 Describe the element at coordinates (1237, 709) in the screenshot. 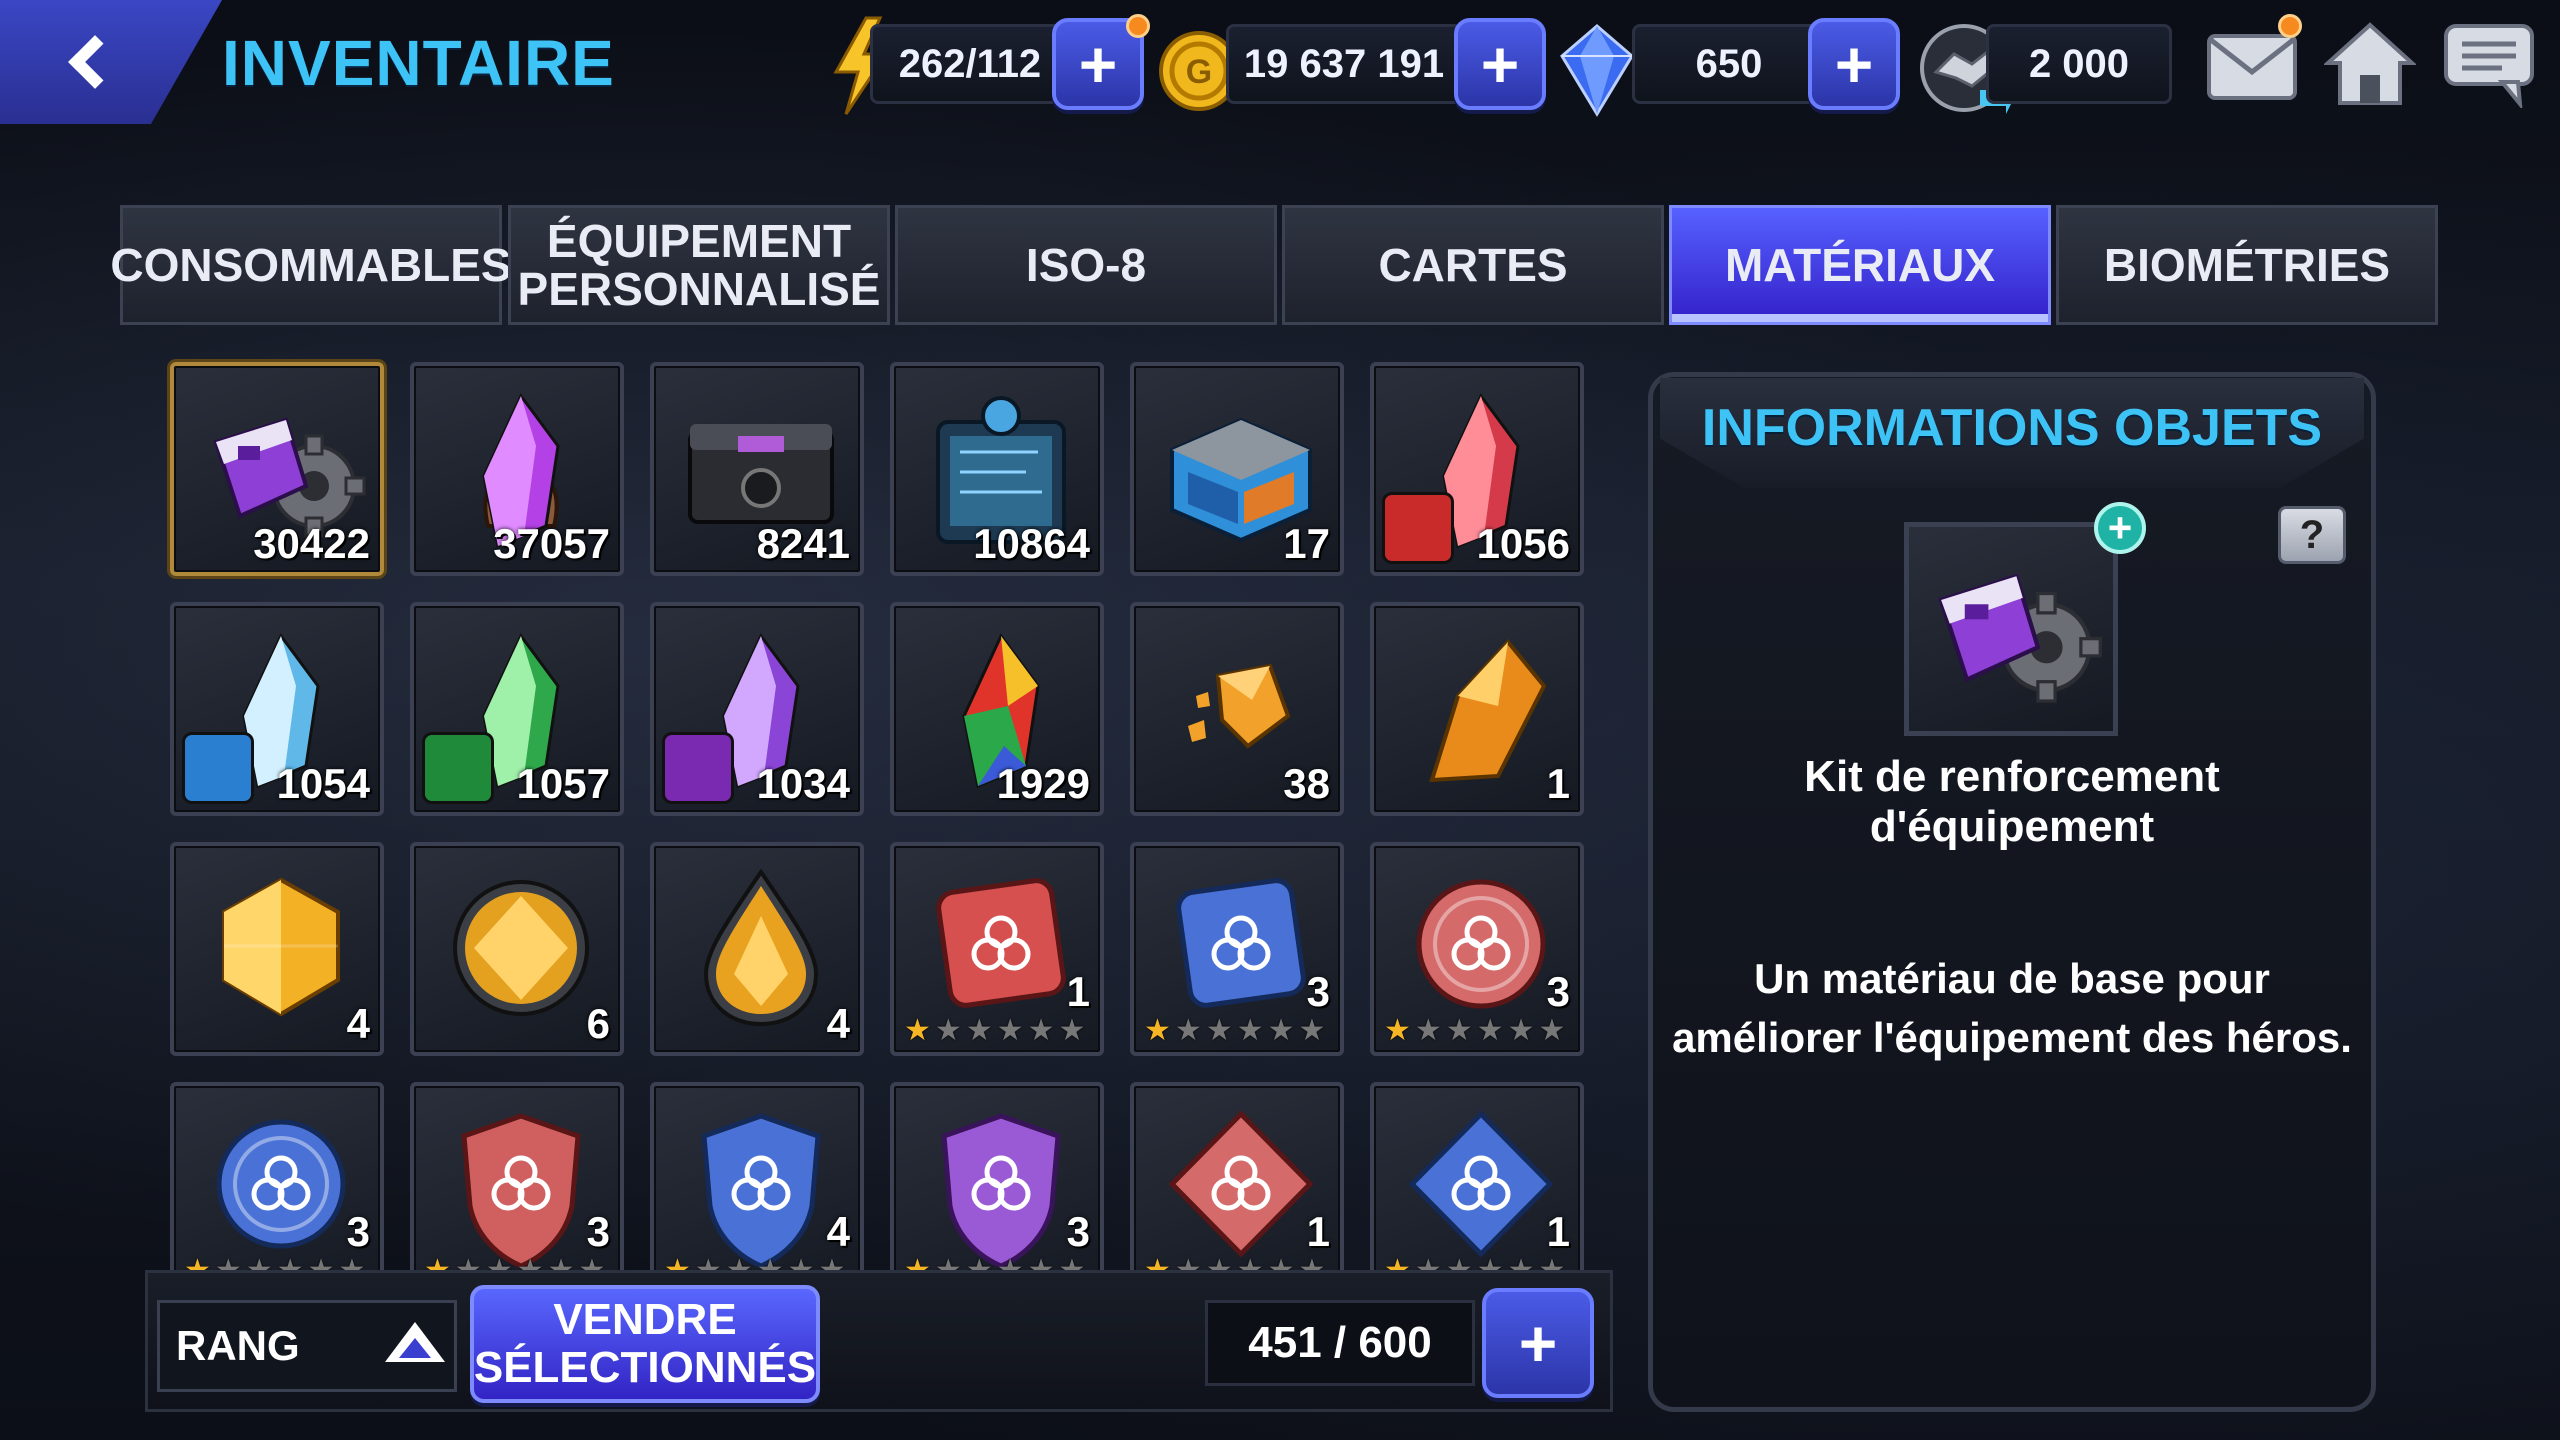

I see `inventory-slot: 38` at that location.